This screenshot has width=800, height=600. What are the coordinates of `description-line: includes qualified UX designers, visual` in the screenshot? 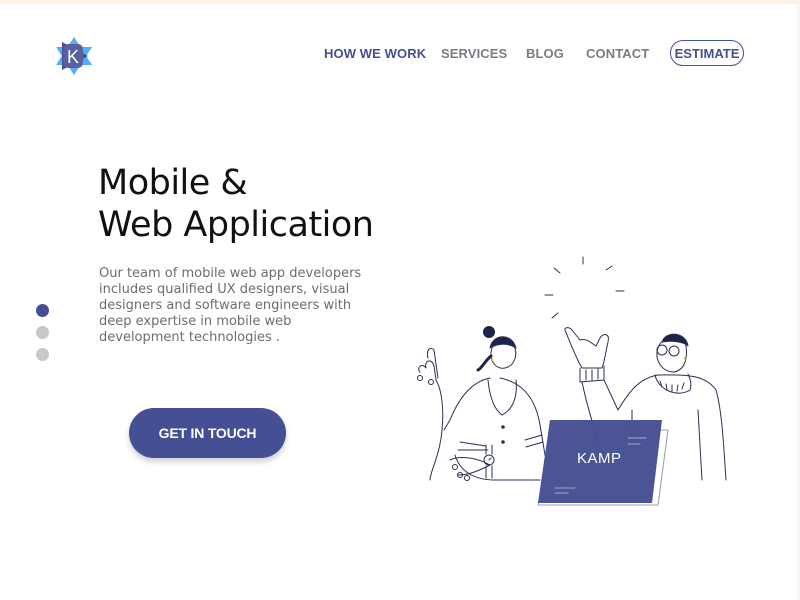 It's located at (224, 289).